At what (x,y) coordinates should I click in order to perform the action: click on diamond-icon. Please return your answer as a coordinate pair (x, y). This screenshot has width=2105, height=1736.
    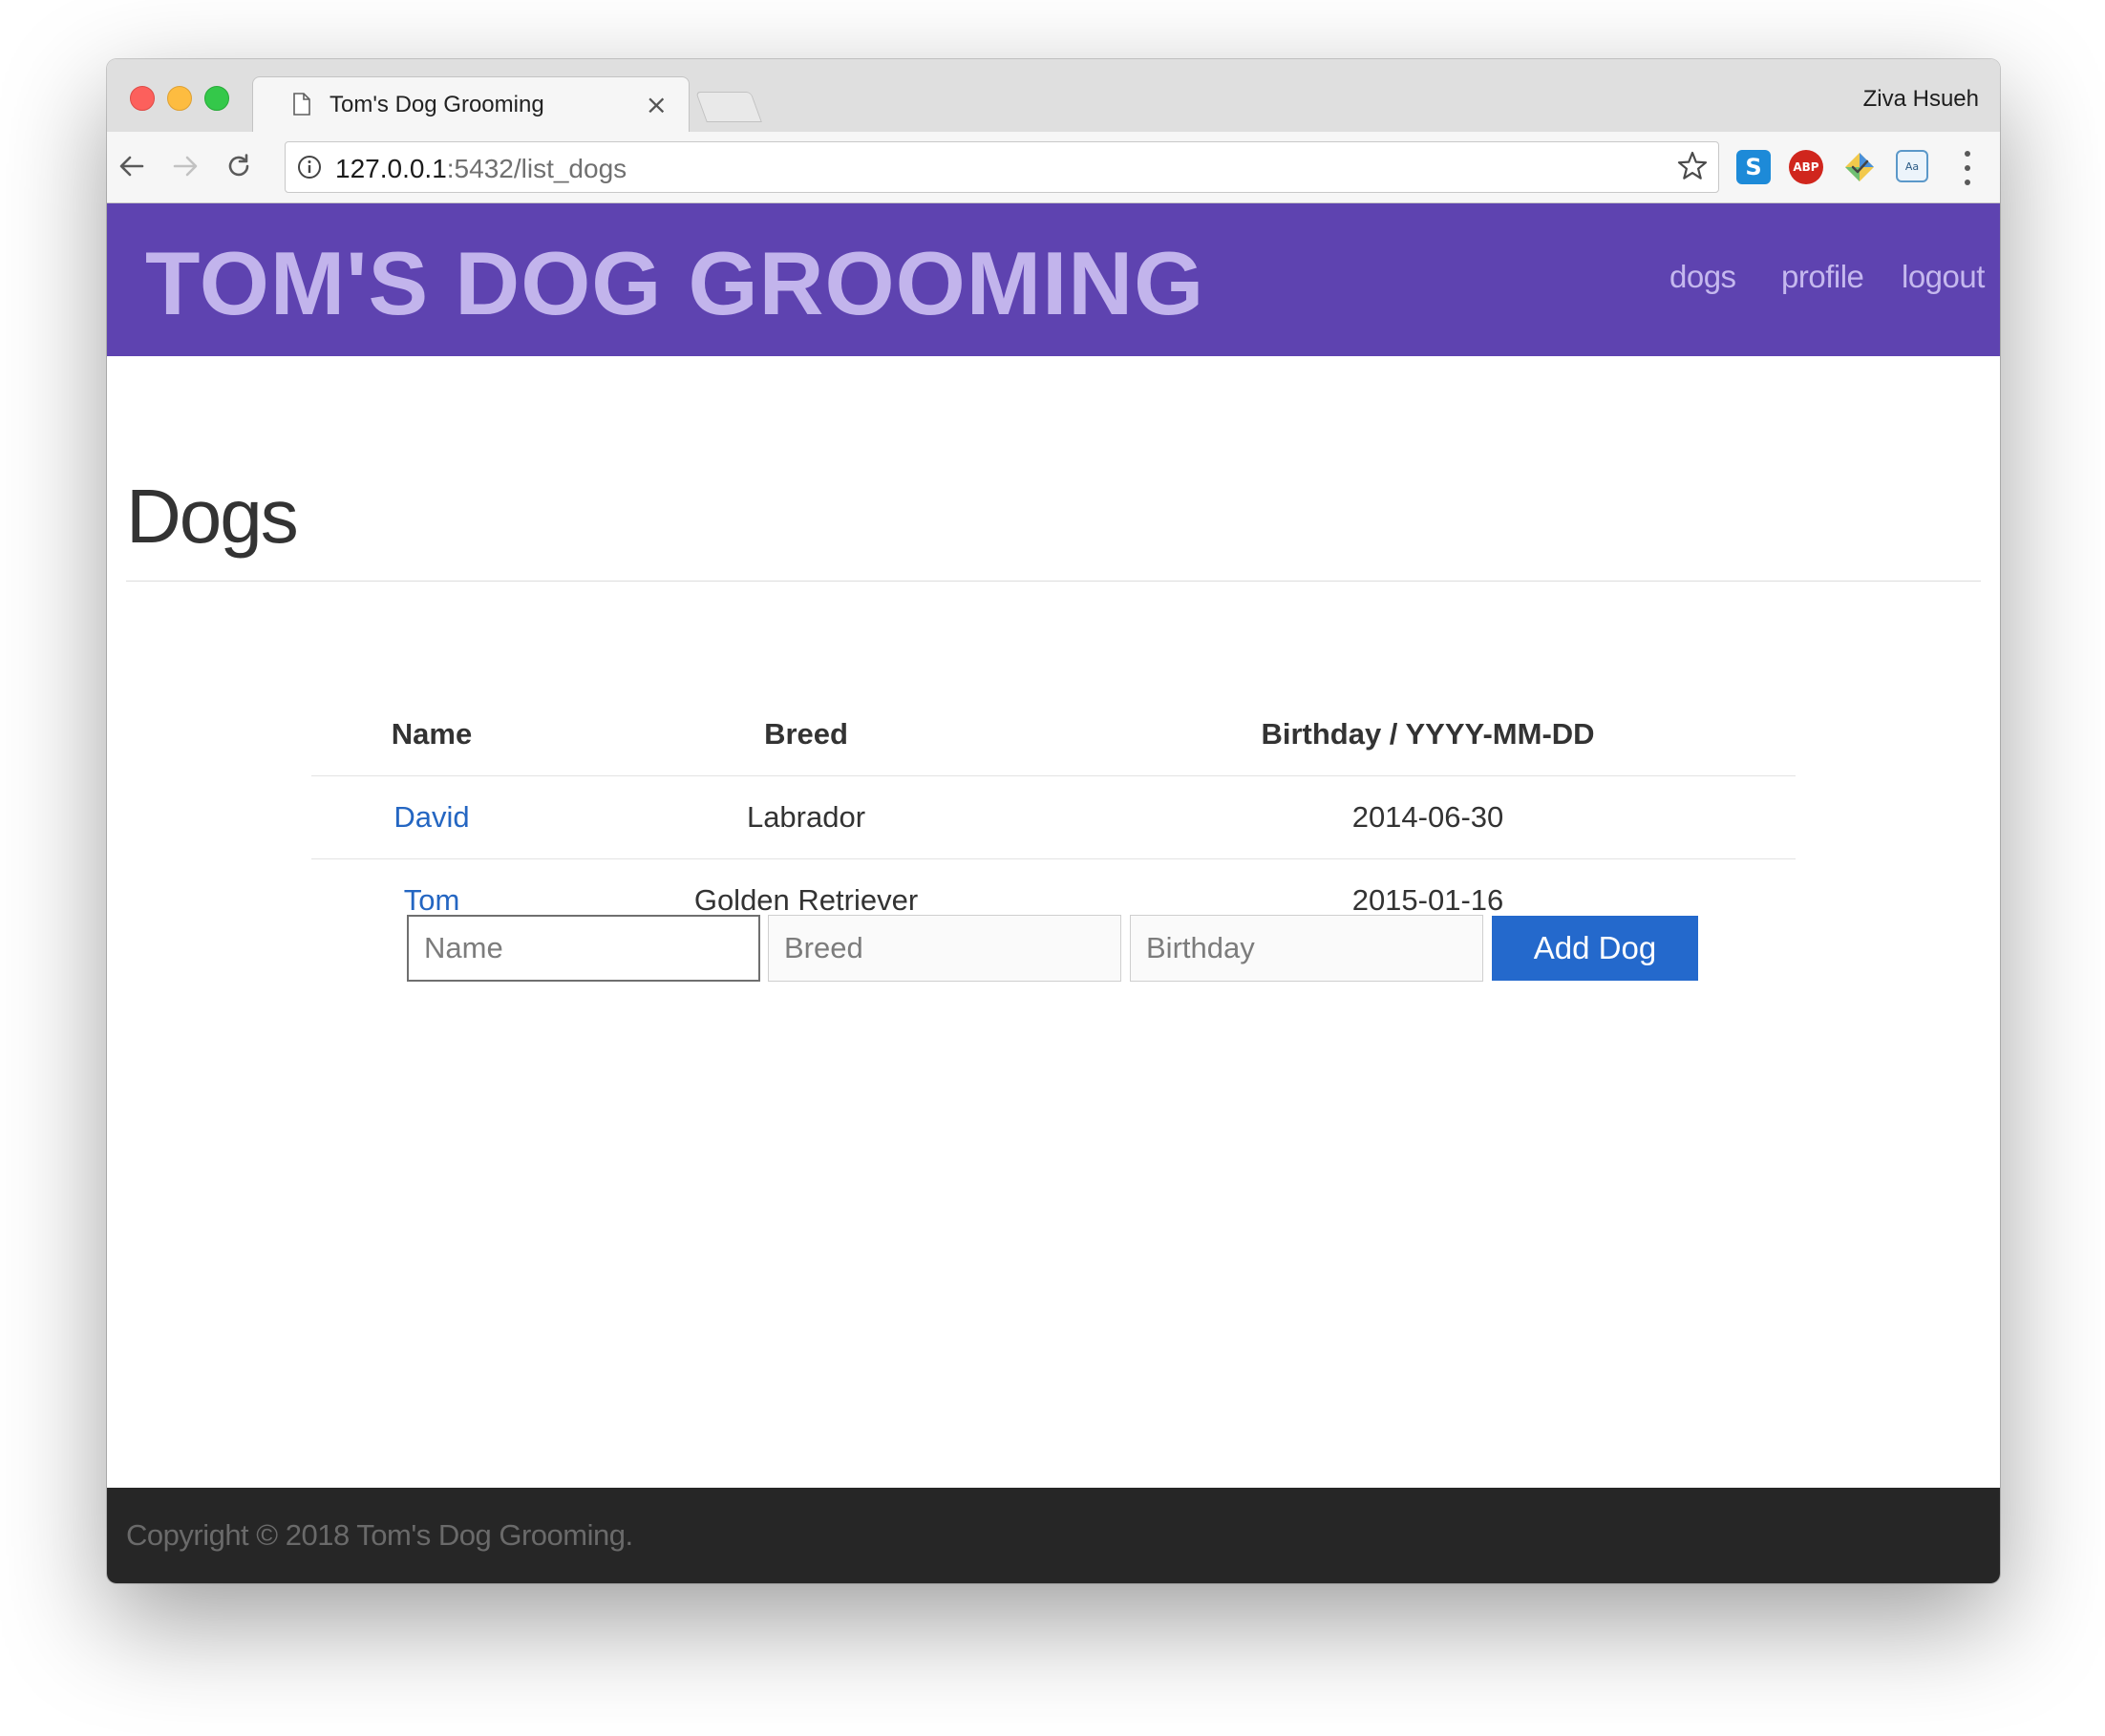
    Looking at the image, I should click on (1859, 167).